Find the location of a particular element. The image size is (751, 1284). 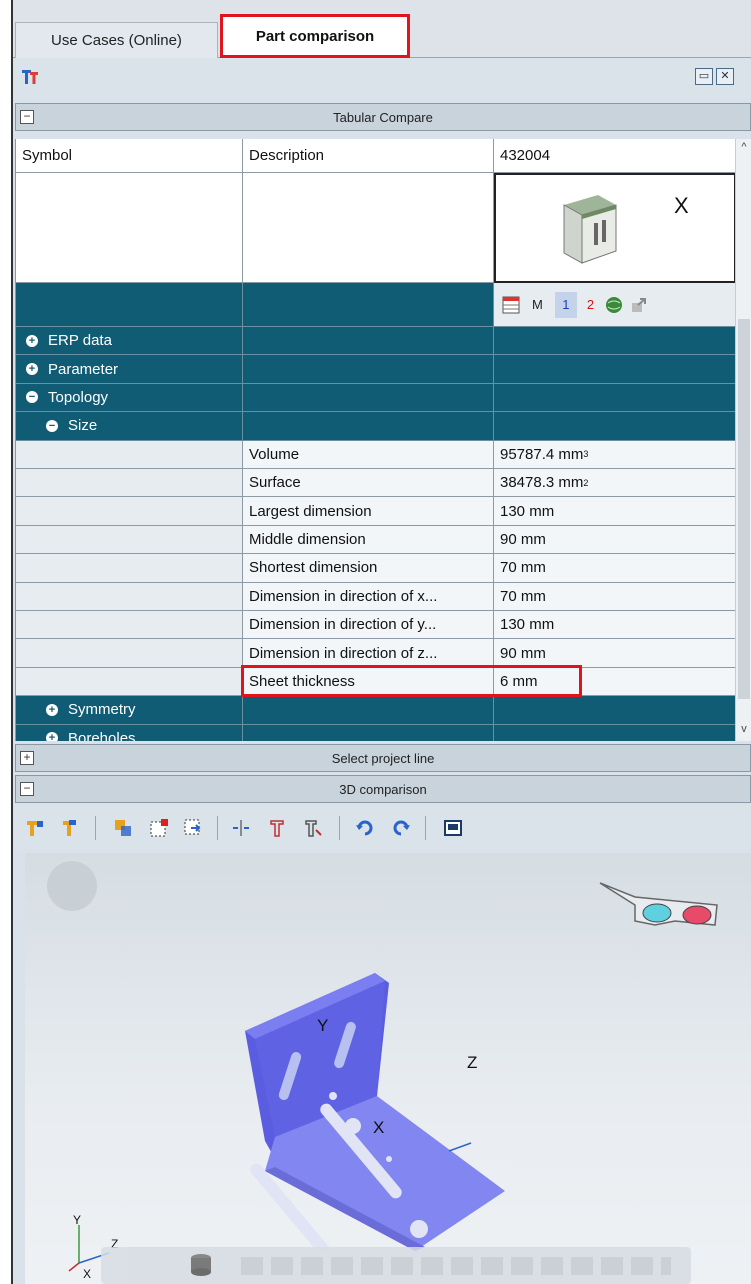

master-button: M is located at coordinates (537, 304).